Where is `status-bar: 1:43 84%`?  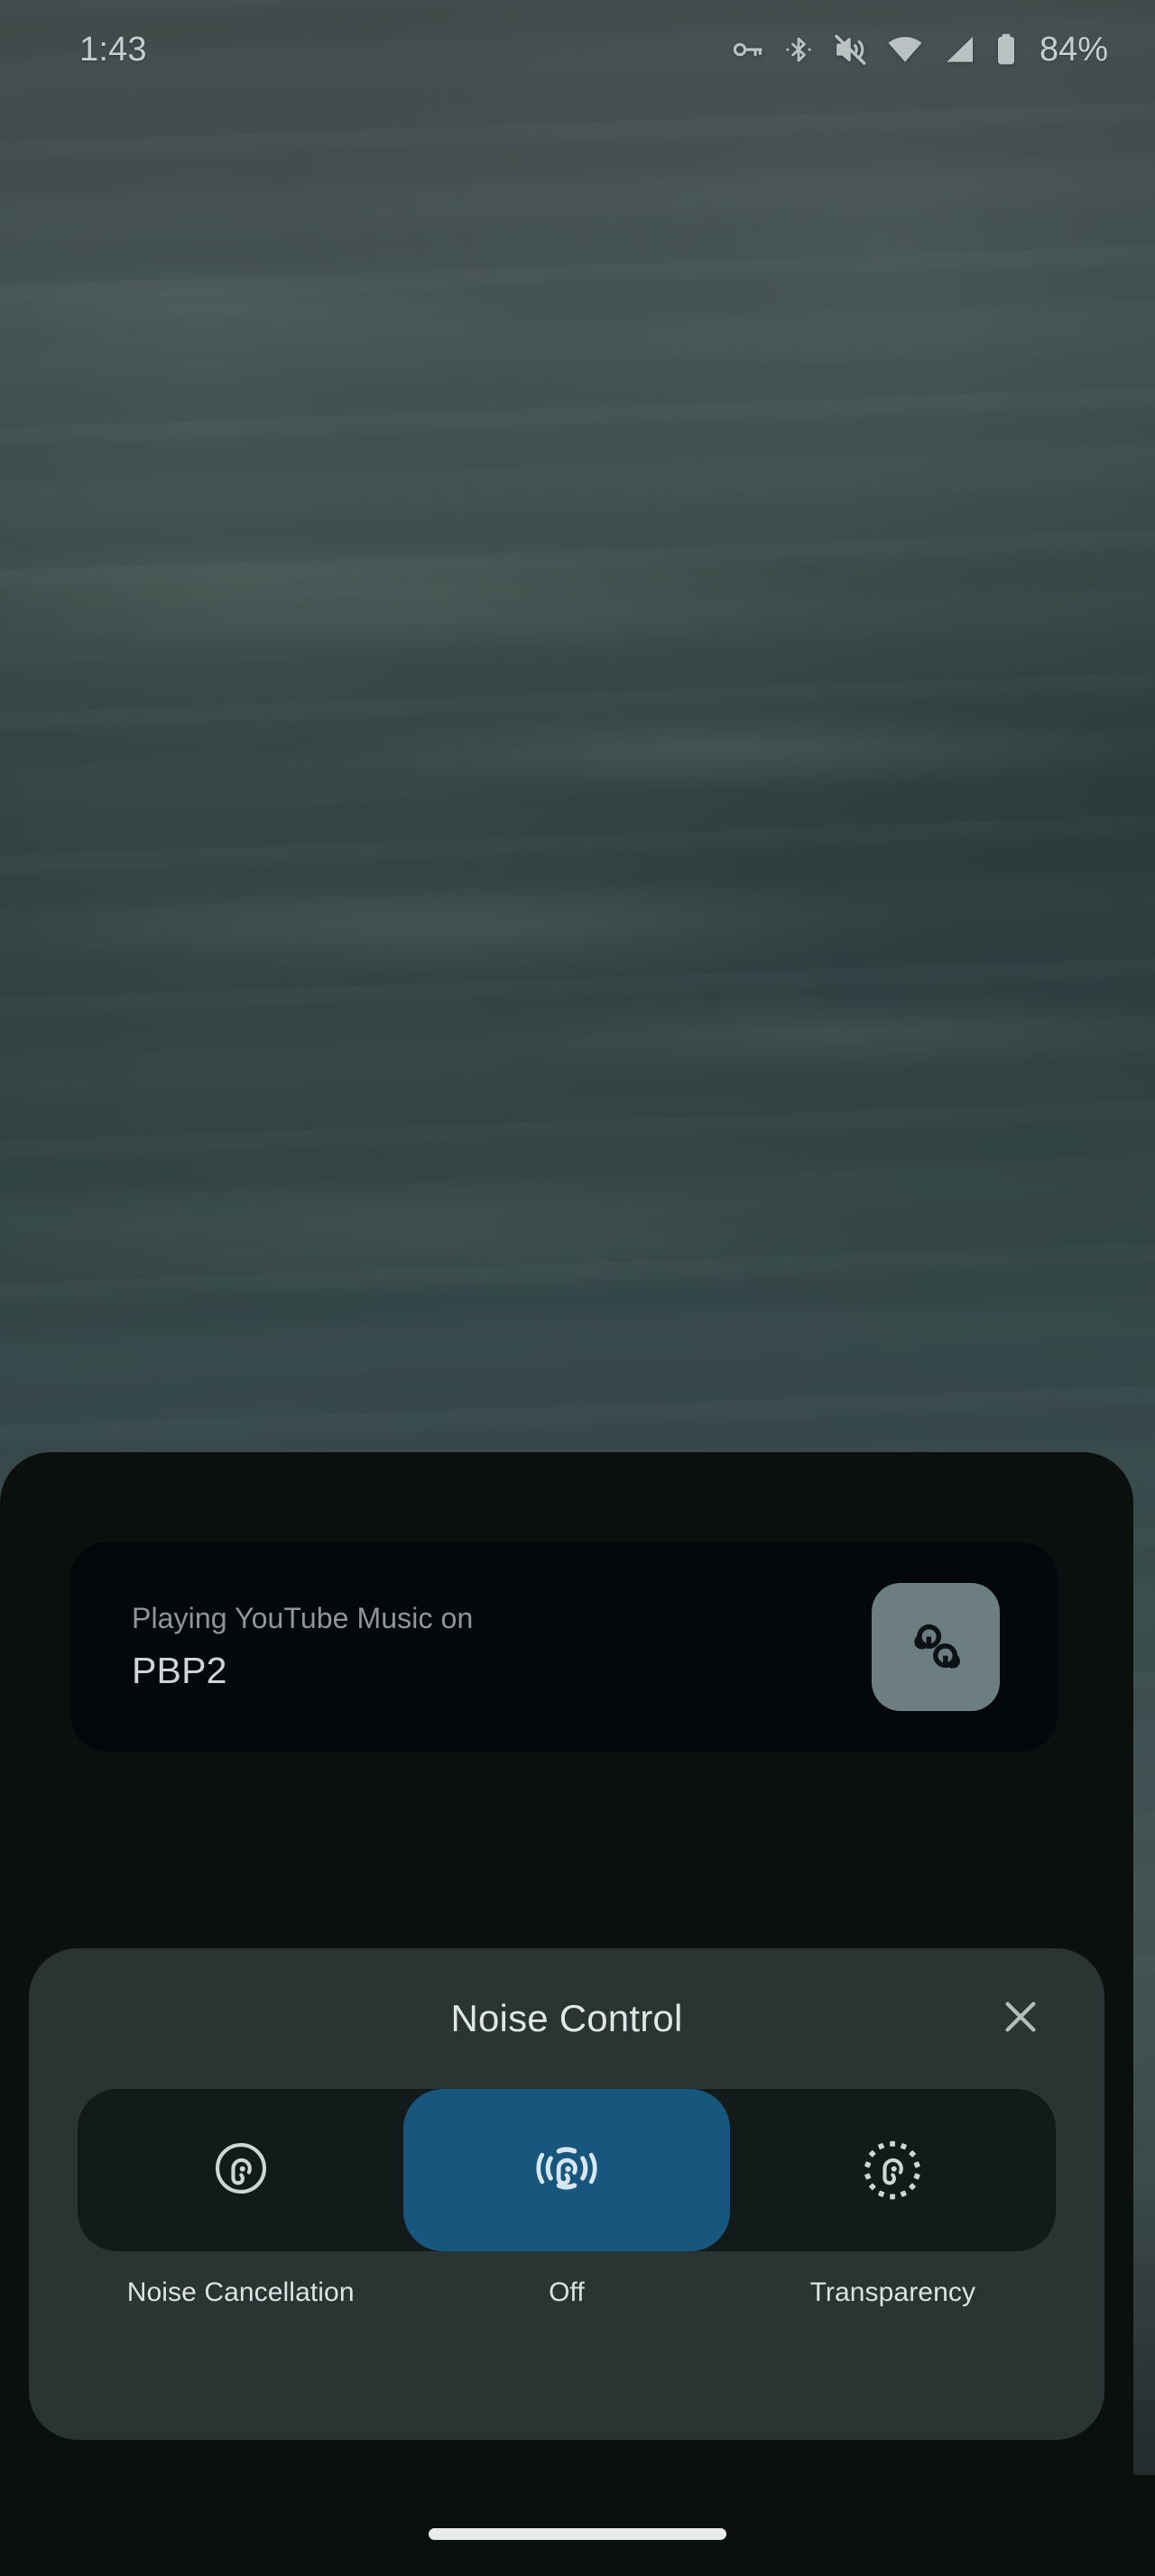
status-bar: 1:43 84% is located at coordinates (577, 49).